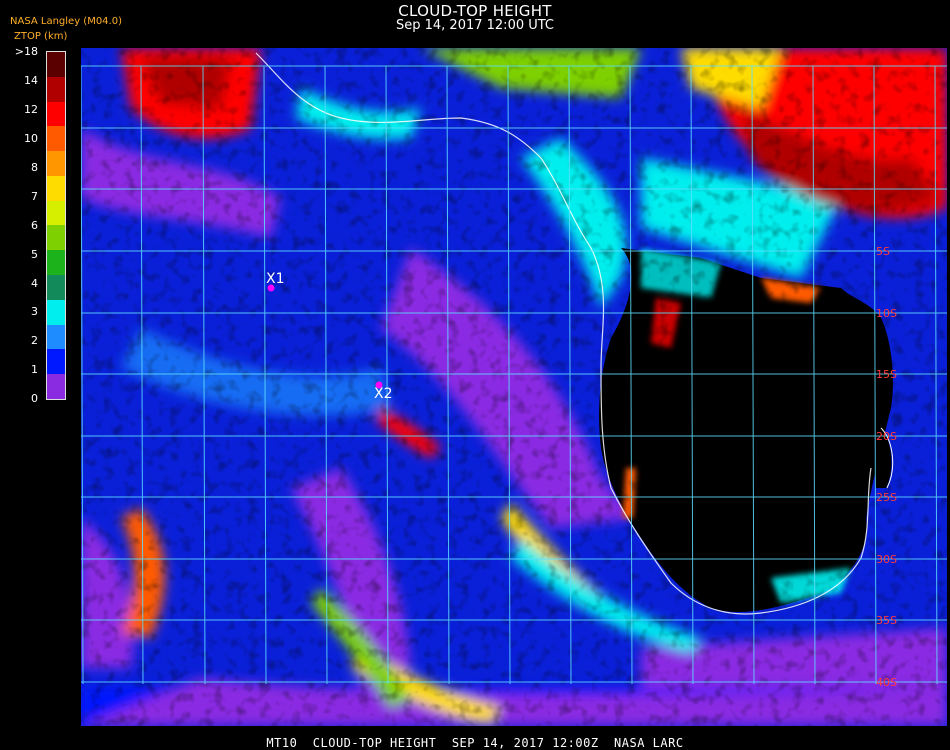 This screenshot has width=950, height=750. What do you see at coordinates (34, 399) in the screenshot?
I see `colorbar-tick-label: 0` at bounding box center [34, 399].